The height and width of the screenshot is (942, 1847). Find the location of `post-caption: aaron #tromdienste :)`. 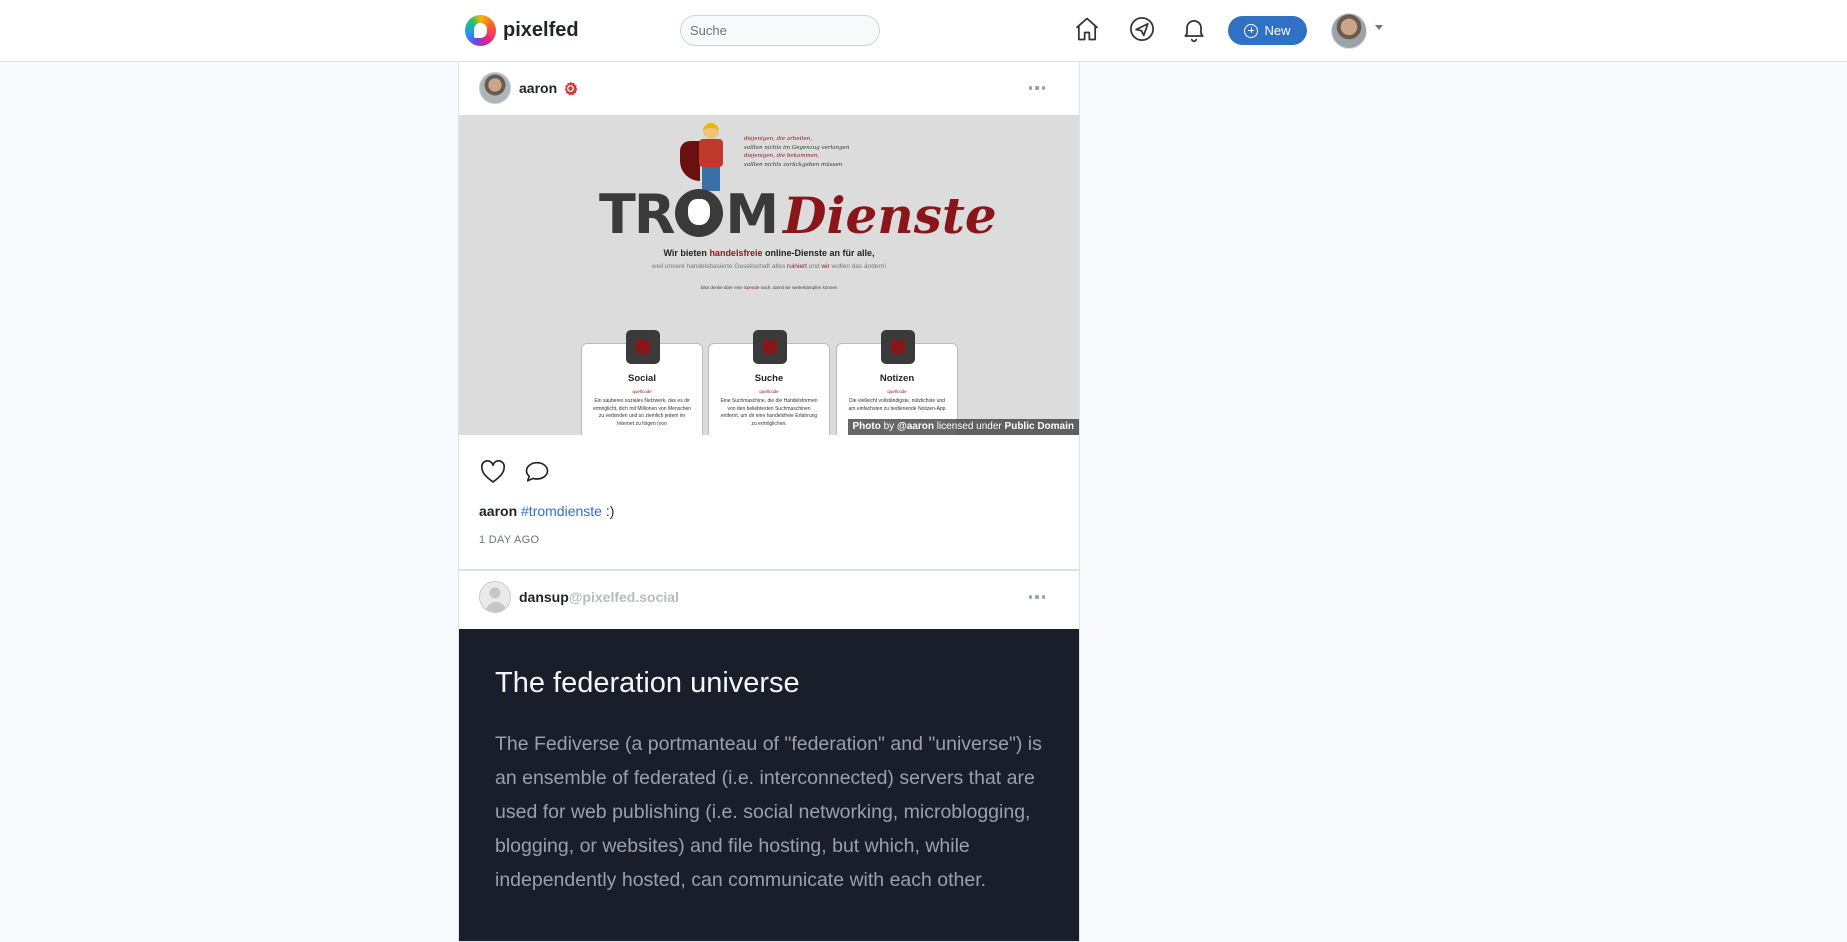

post-caption: aaron #tromdienste :) is located at coordinates (547, 511).